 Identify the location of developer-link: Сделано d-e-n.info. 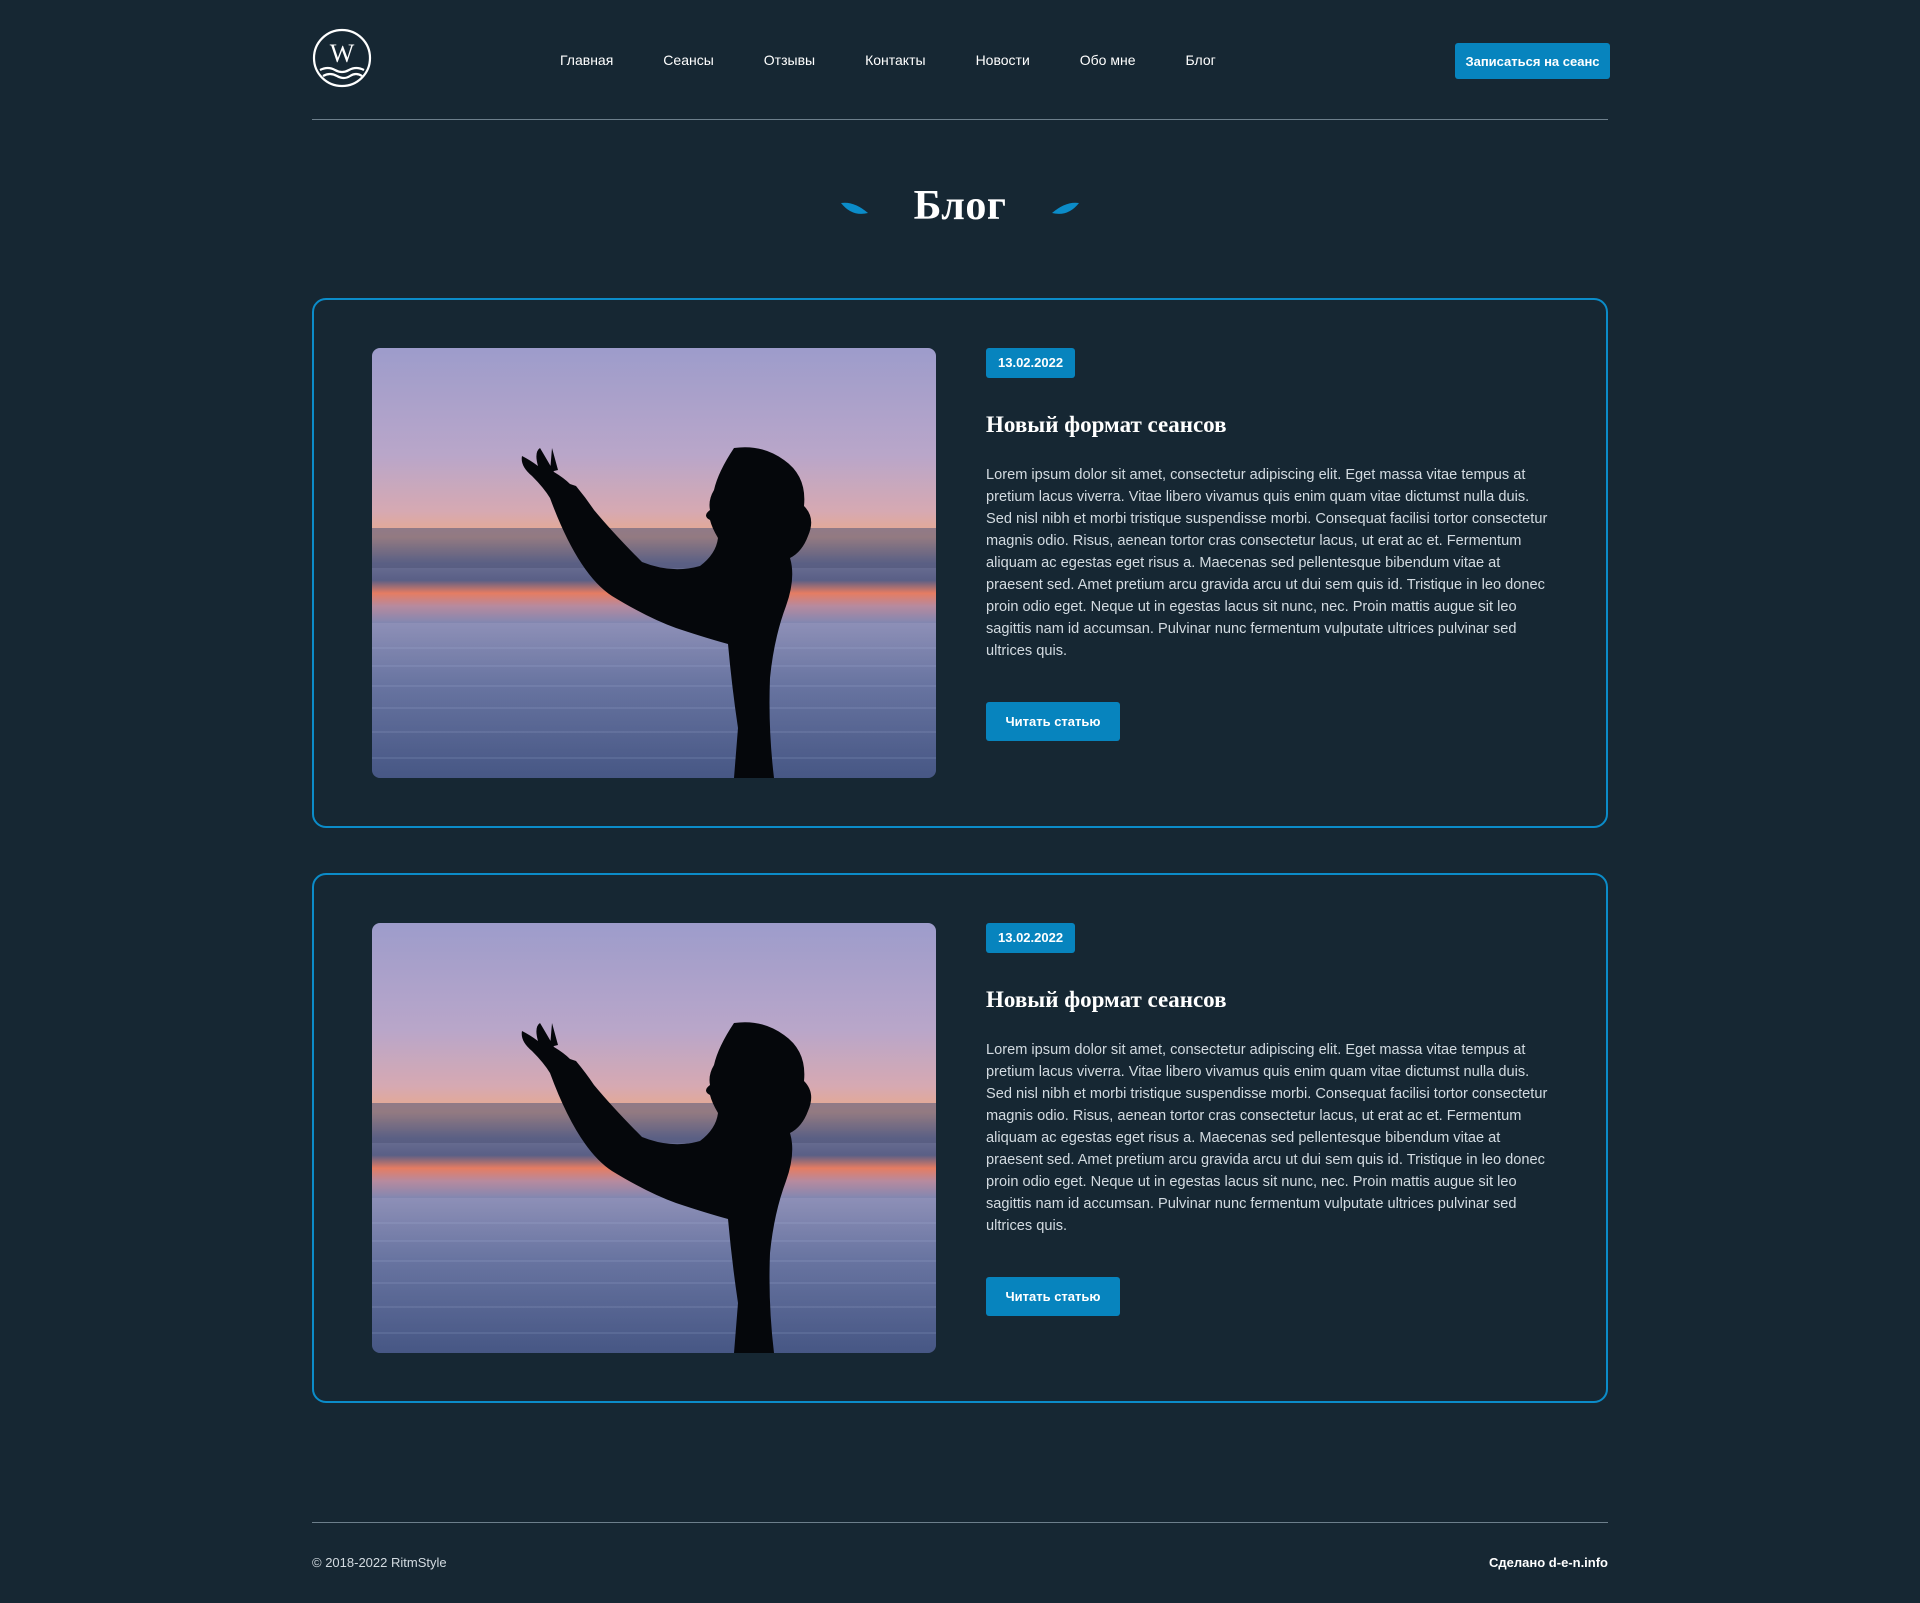
(1548, 1562).